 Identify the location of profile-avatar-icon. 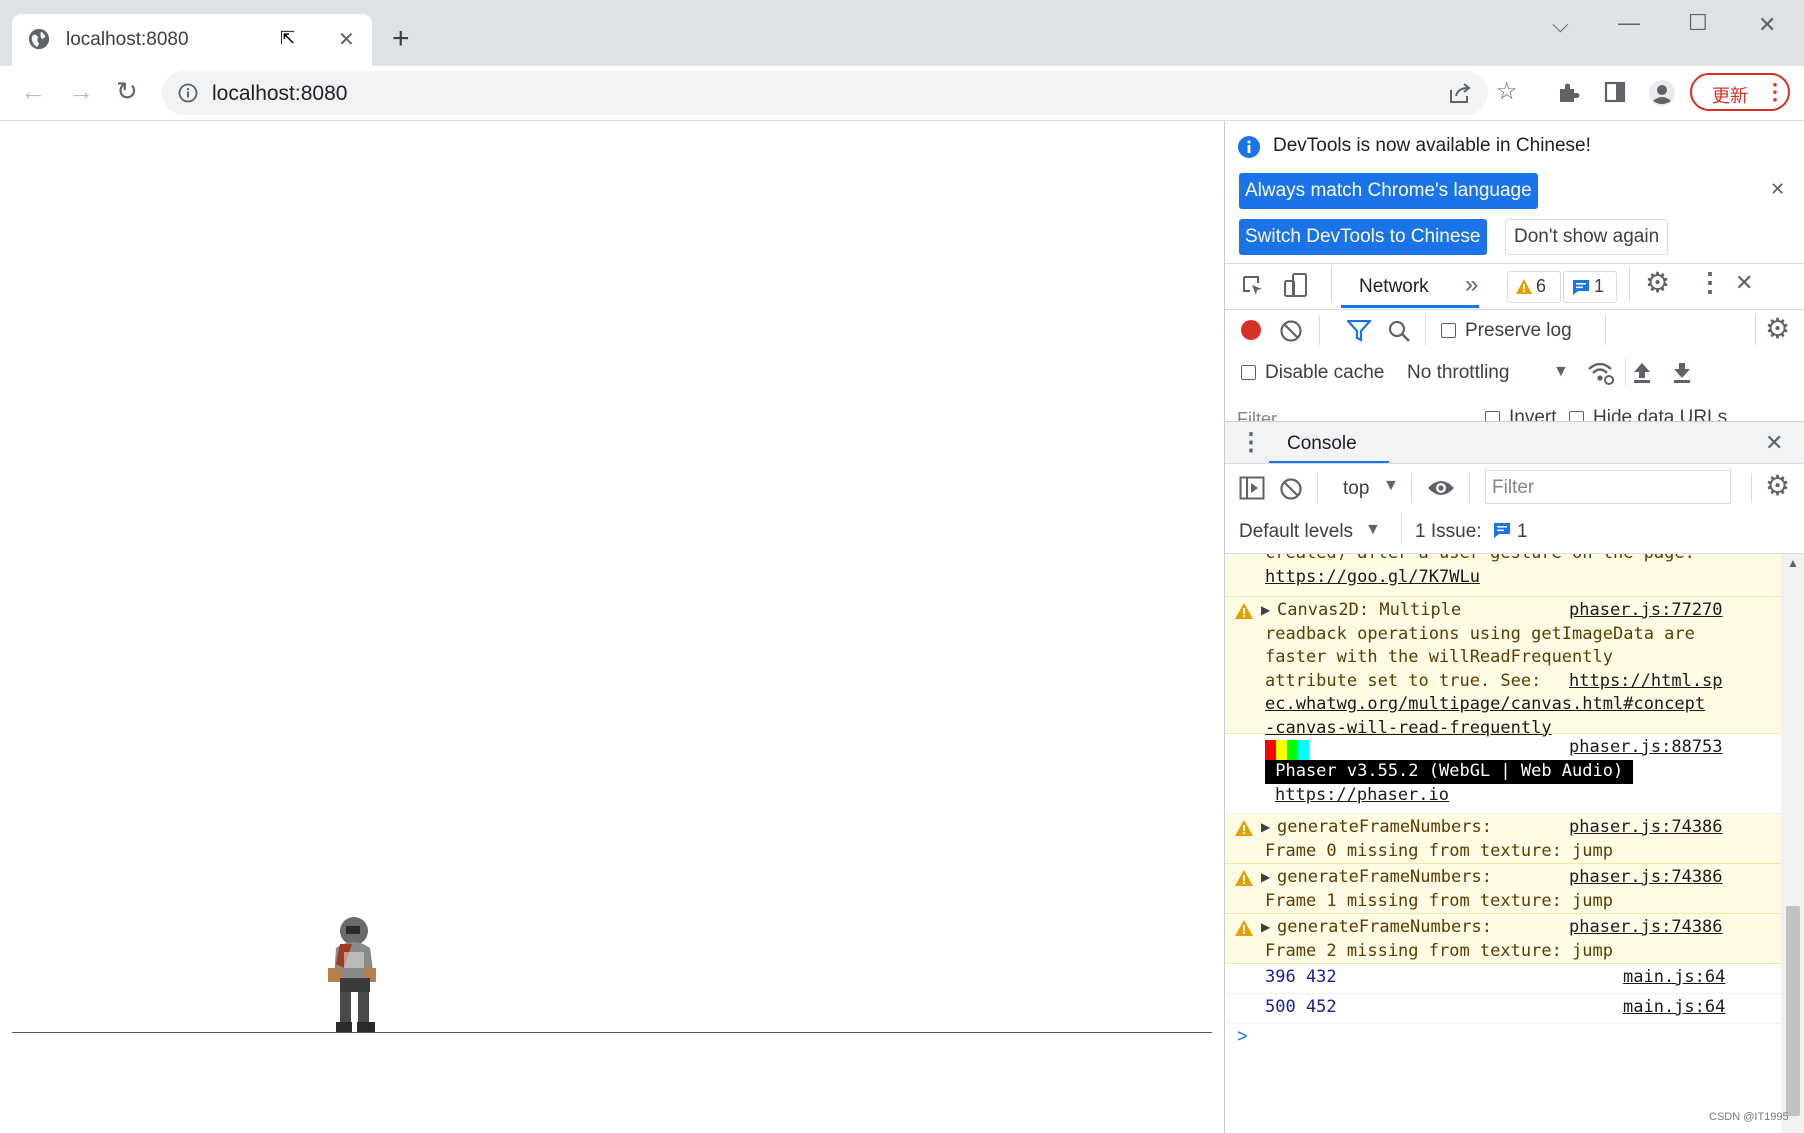
(1662, 93).